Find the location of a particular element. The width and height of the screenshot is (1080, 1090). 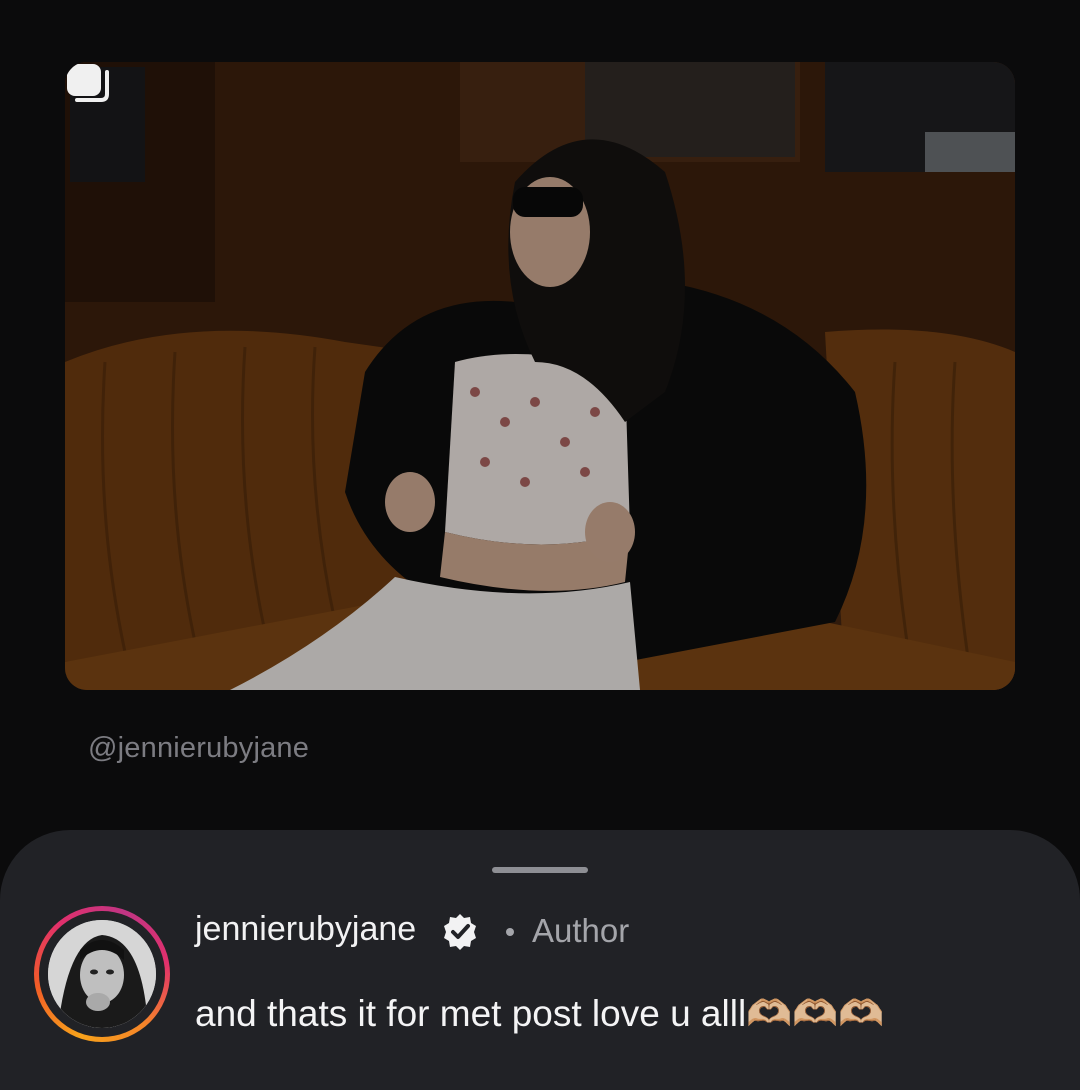

author-label: Author is located at coordinates (581, 930).